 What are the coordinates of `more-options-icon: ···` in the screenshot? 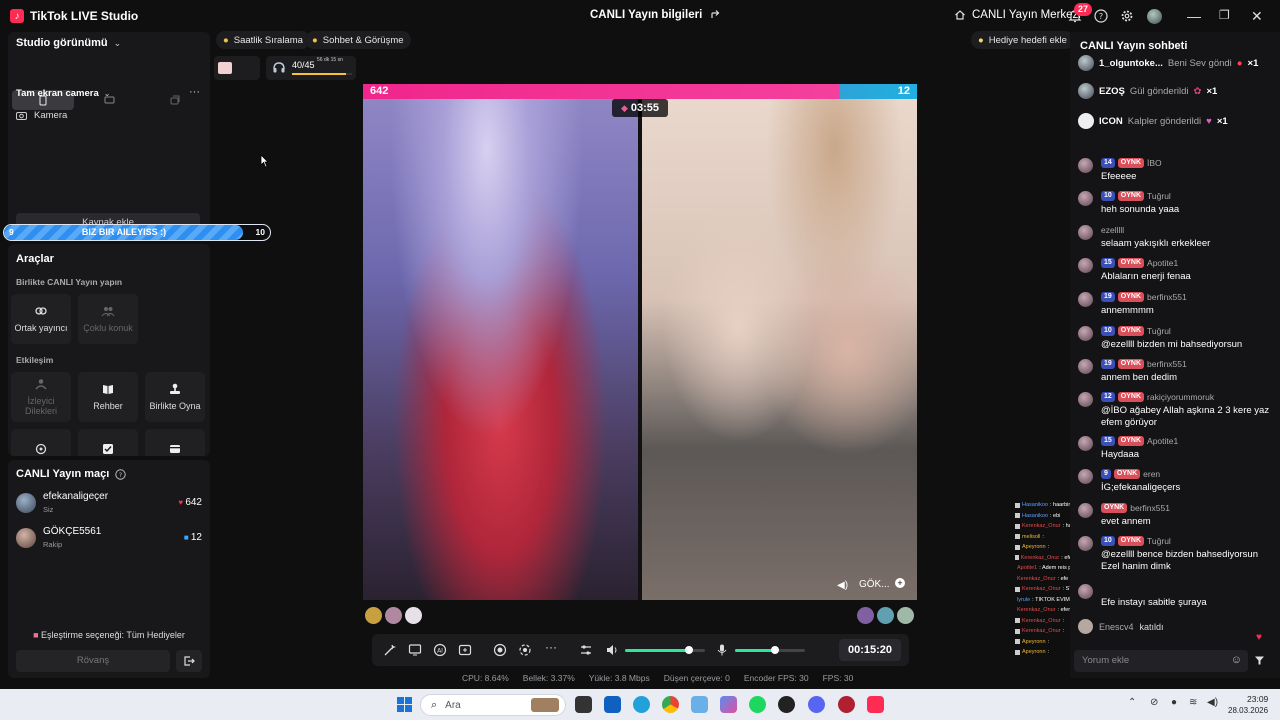 It's located at (194, 92).